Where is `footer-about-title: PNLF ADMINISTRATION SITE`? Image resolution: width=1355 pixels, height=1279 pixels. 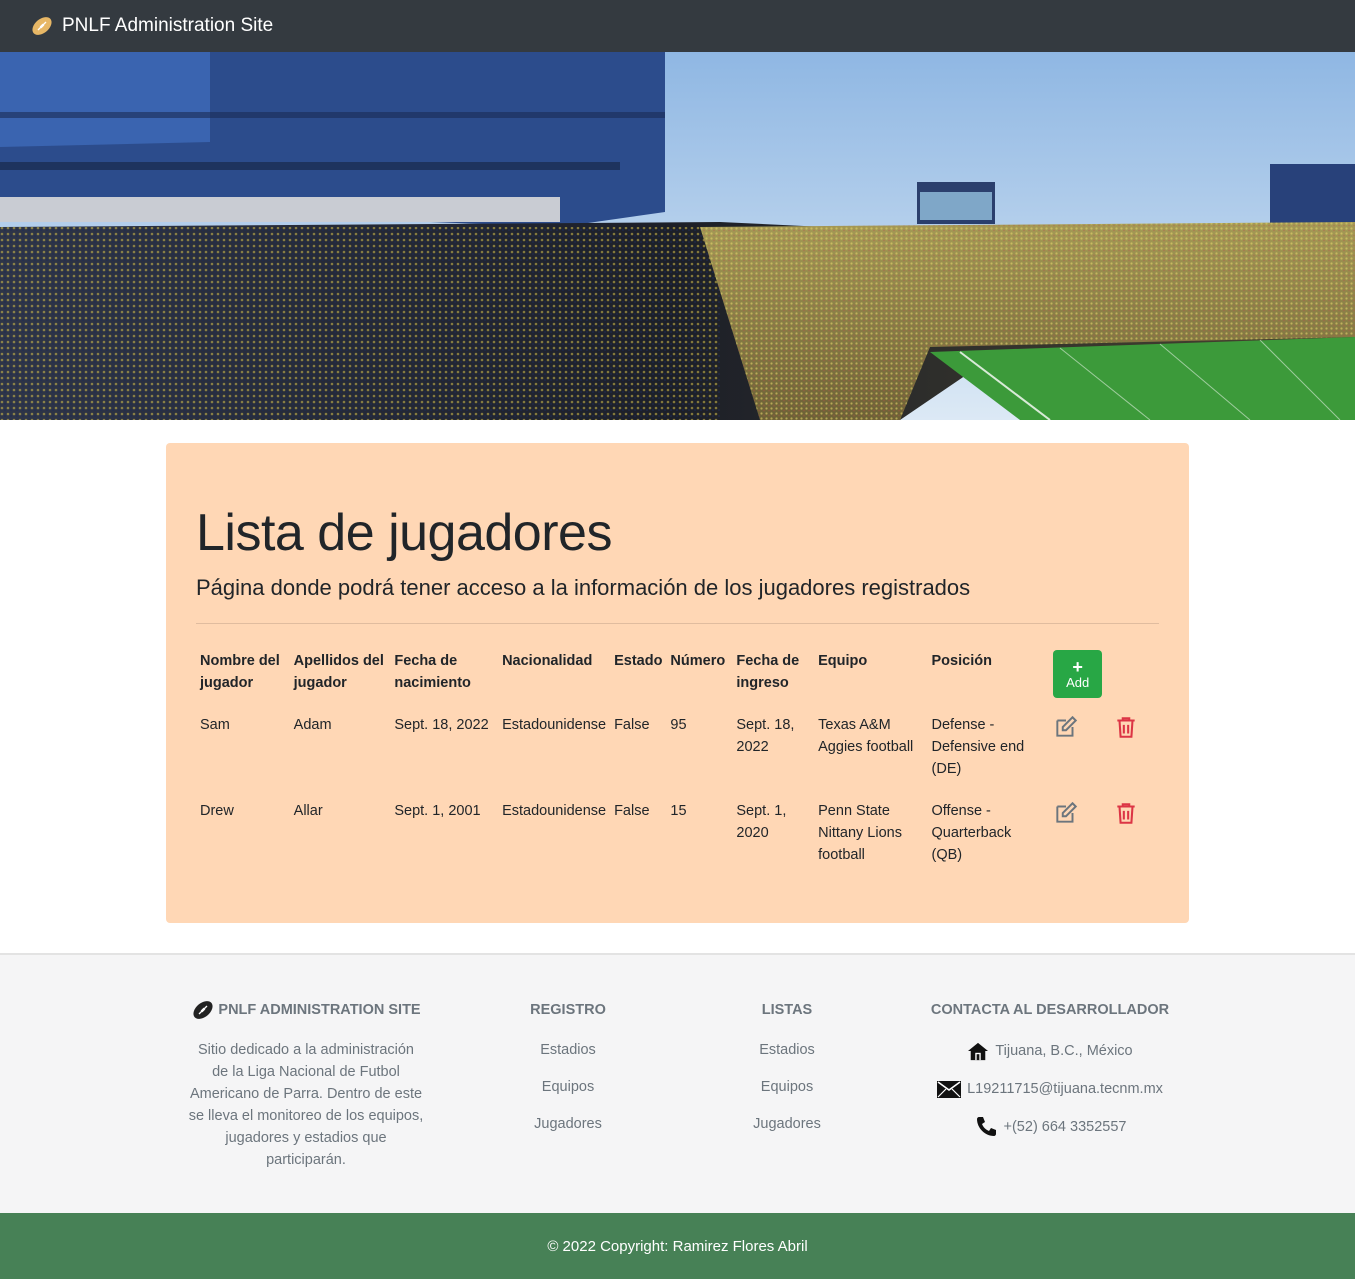 footer-about-title: PNLF ADMINISTRATION SITE is located at coordinates (306, 1010).